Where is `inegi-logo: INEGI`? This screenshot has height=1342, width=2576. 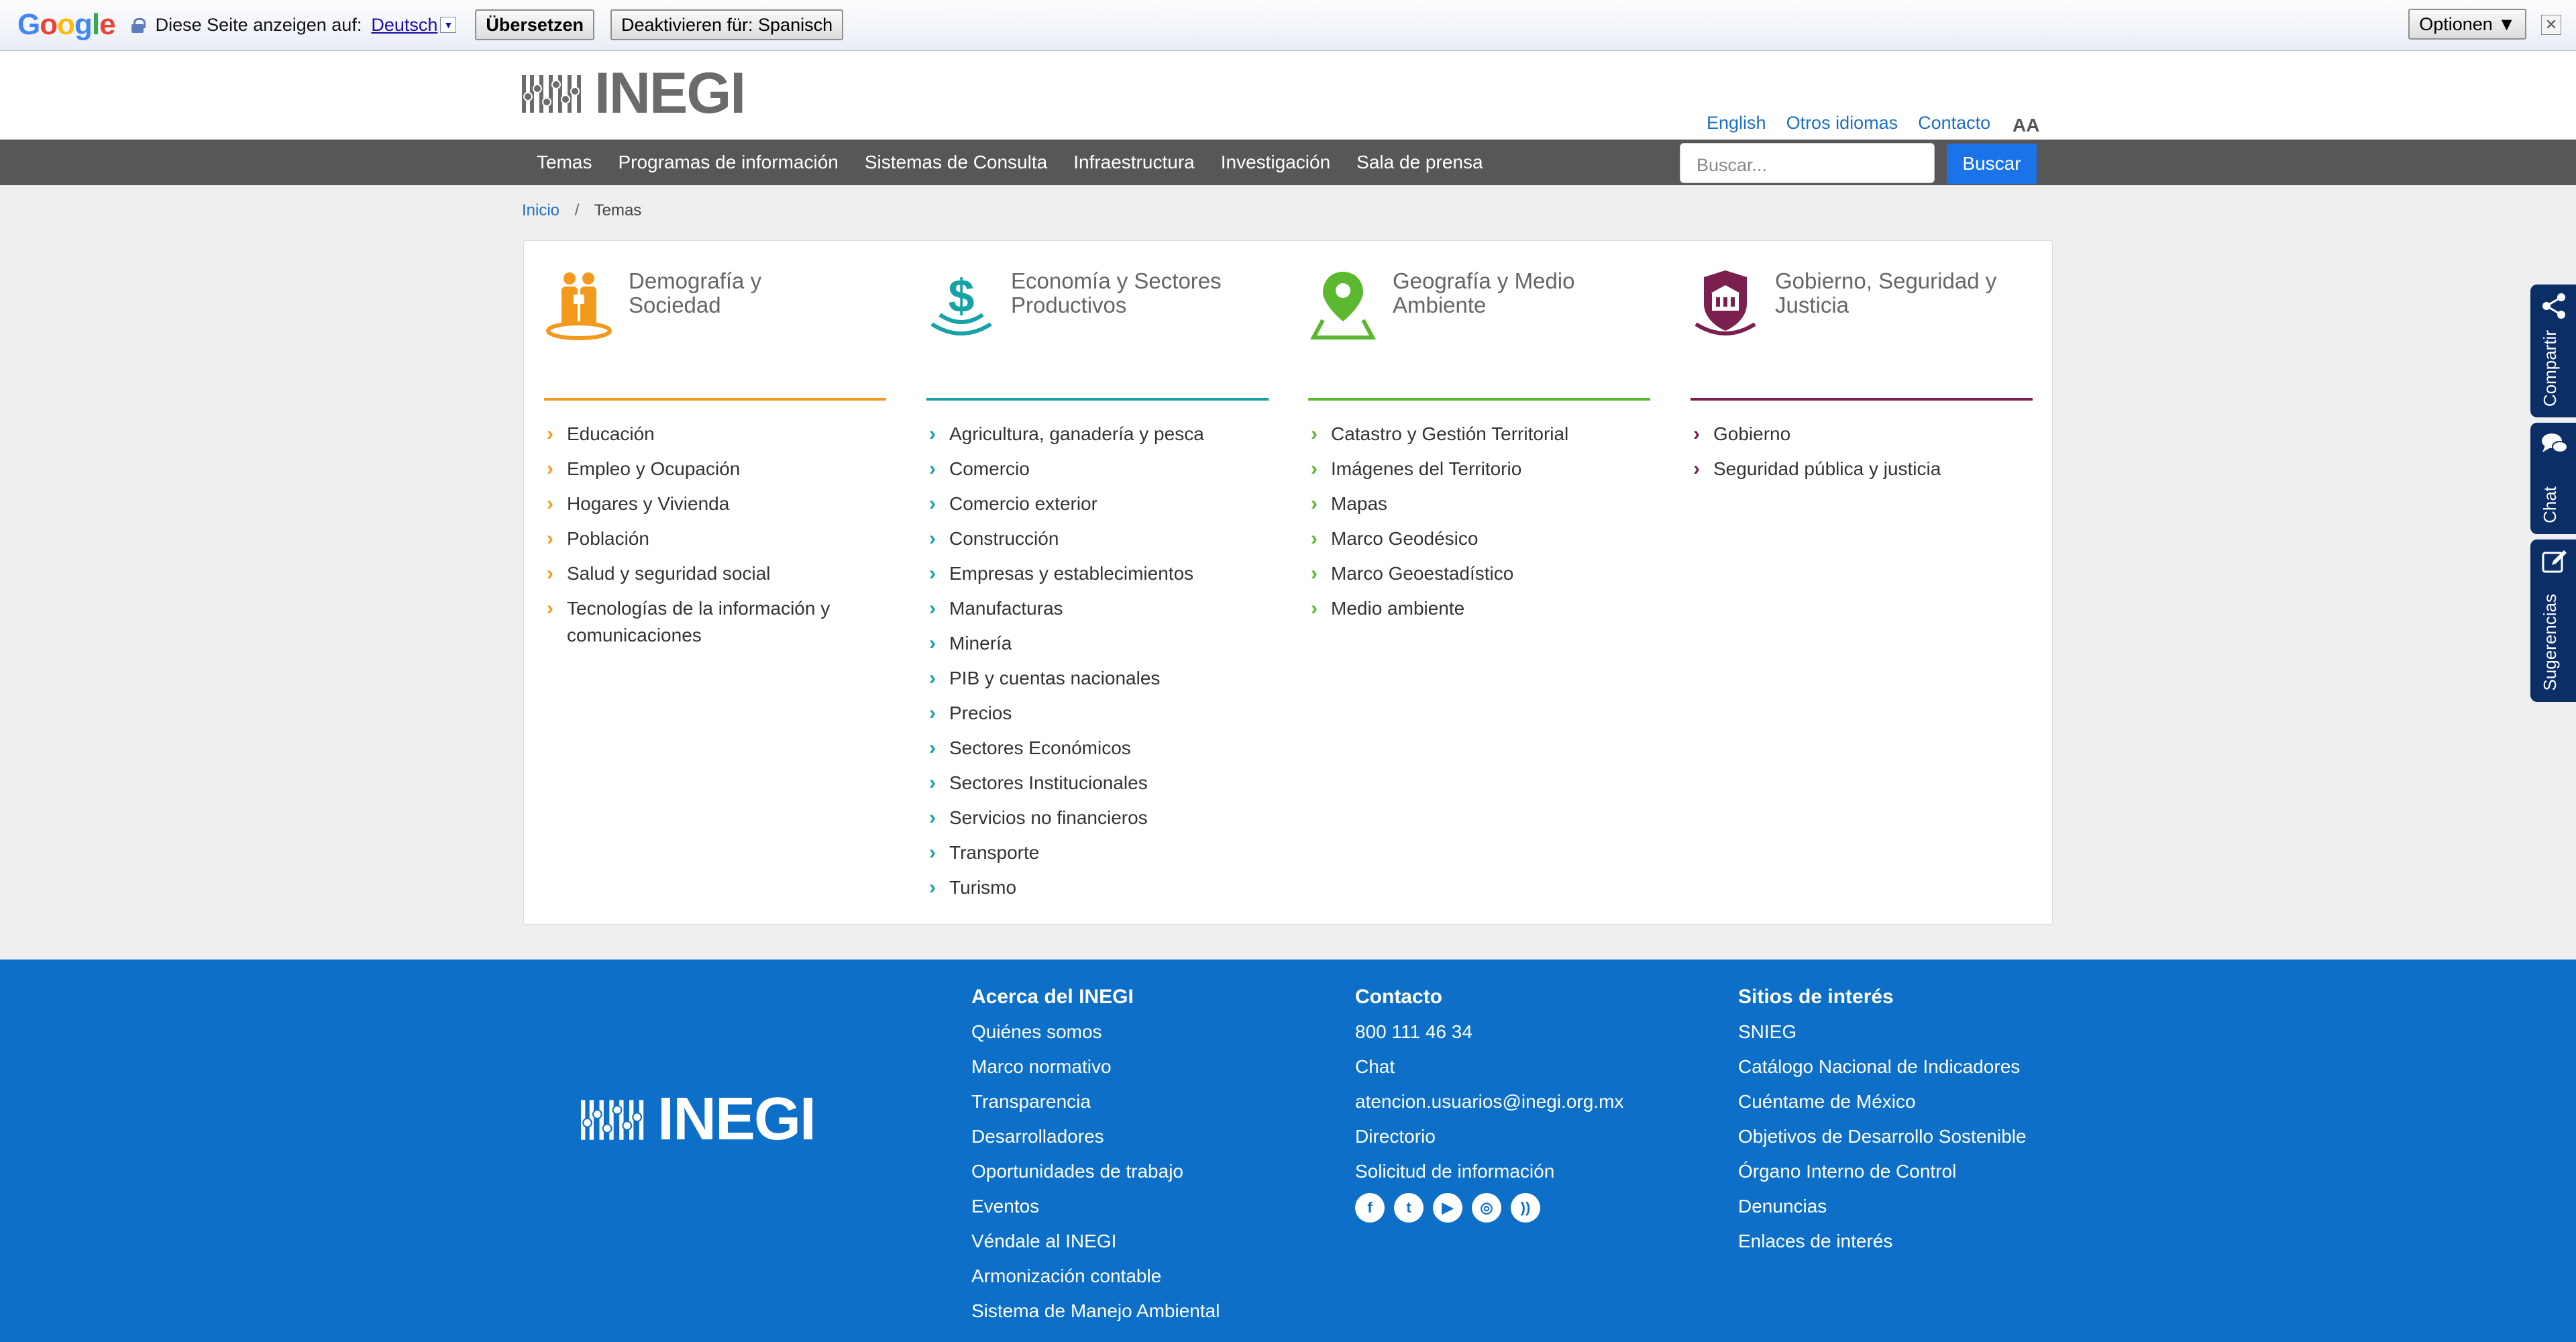 inegi-logo: INEGI is located at coordinates (634, 93).